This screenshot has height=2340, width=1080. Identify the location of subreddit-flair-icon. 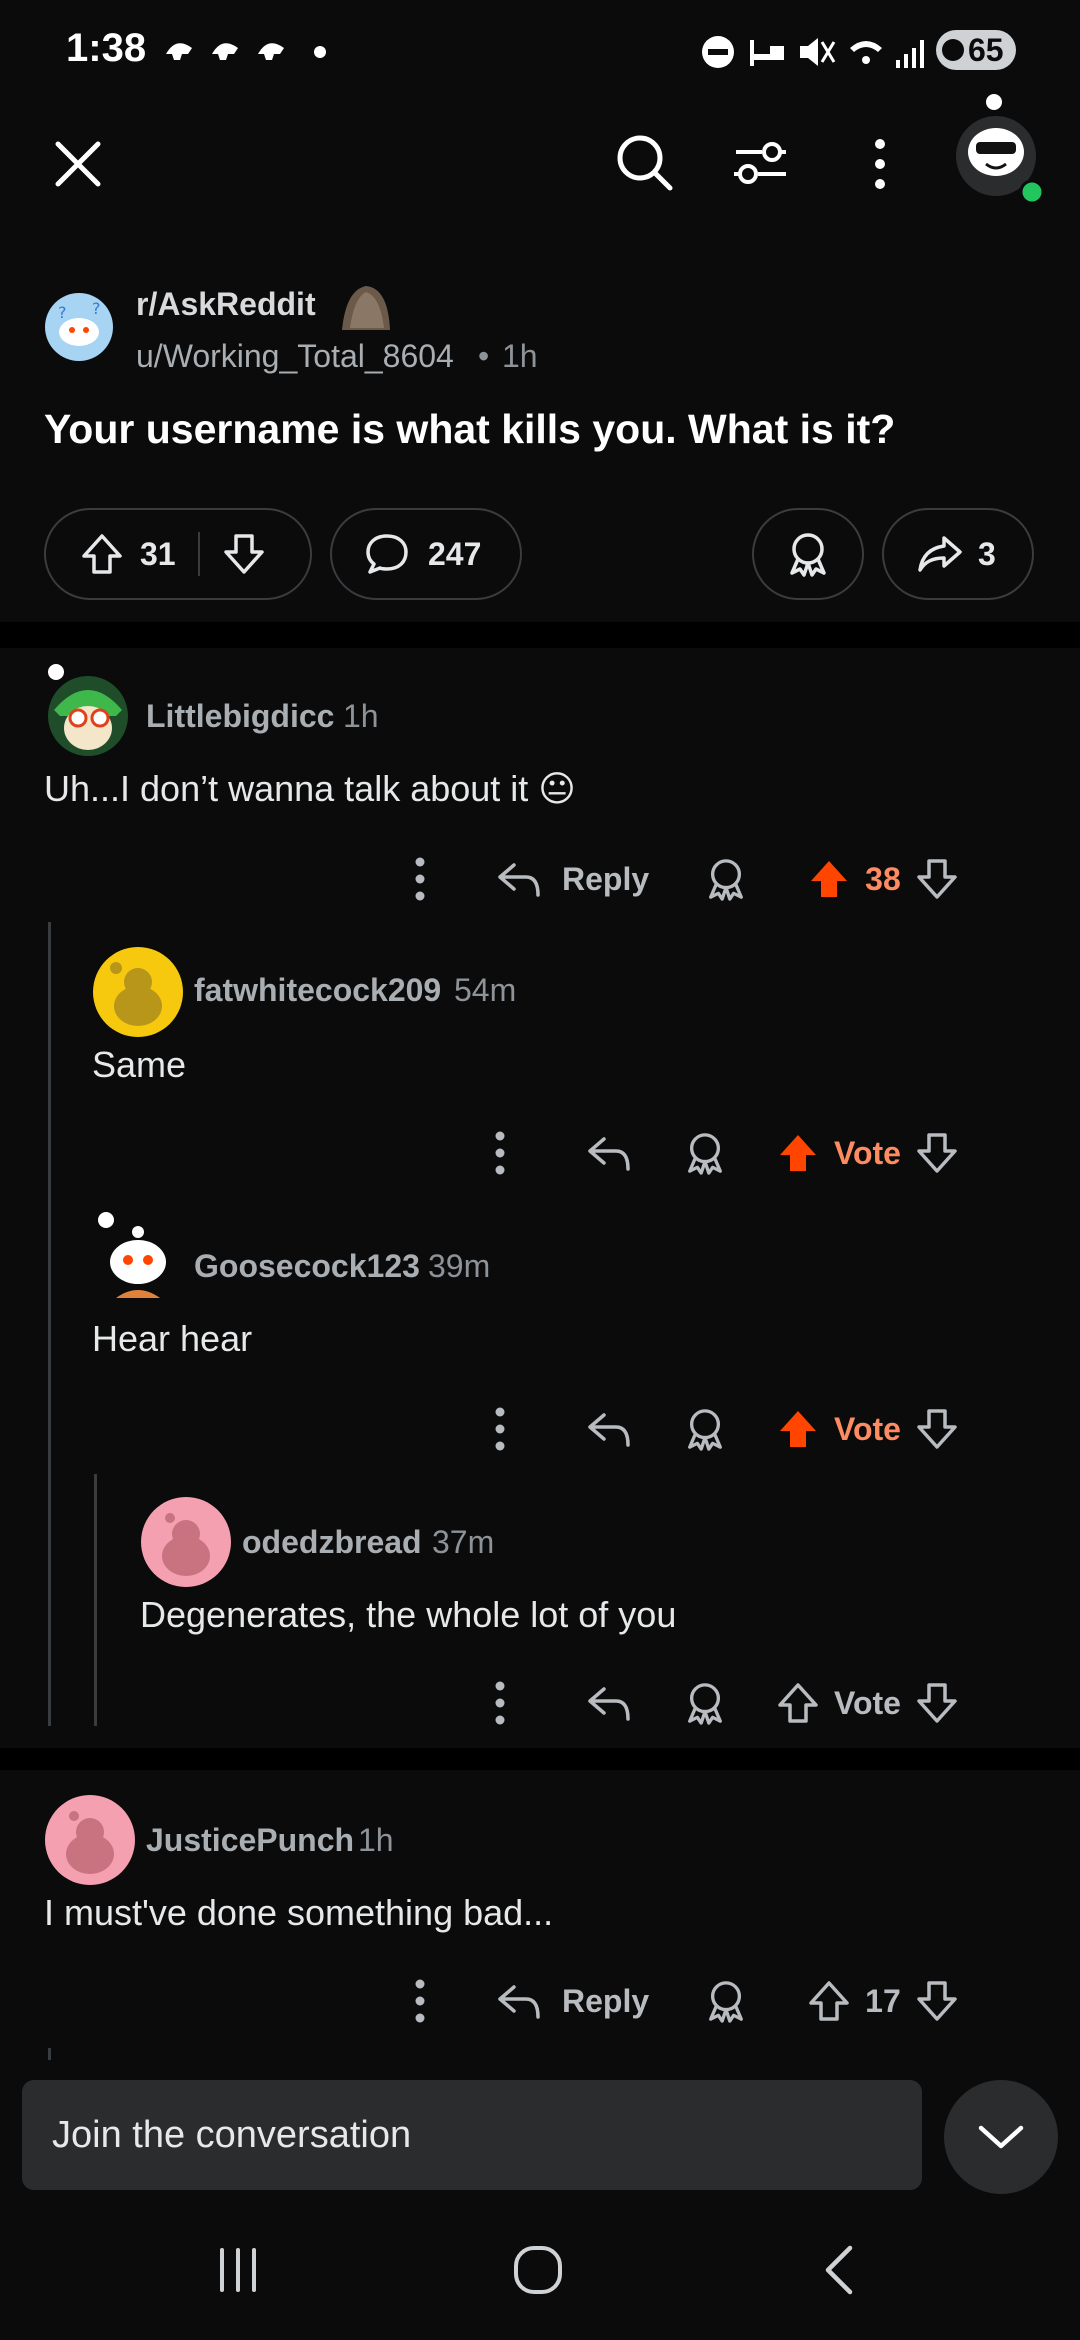
(365, 304).